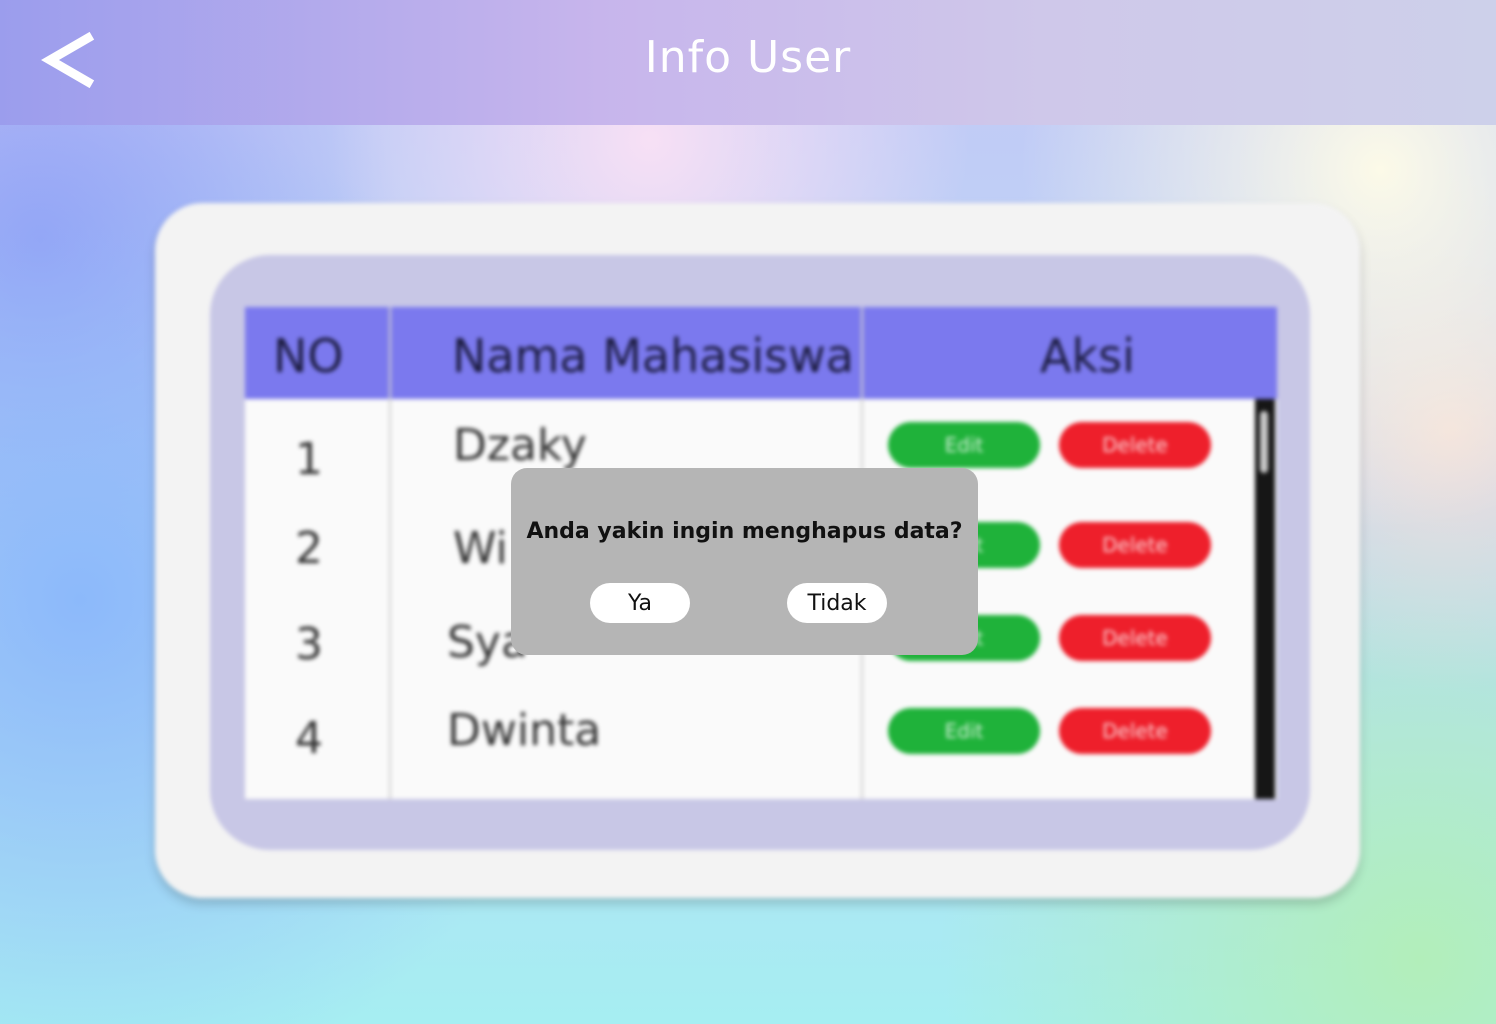 The image size is (1496, 1024). I want to click on column-header-name: Nama Mahasiswa, so click(653, 356).